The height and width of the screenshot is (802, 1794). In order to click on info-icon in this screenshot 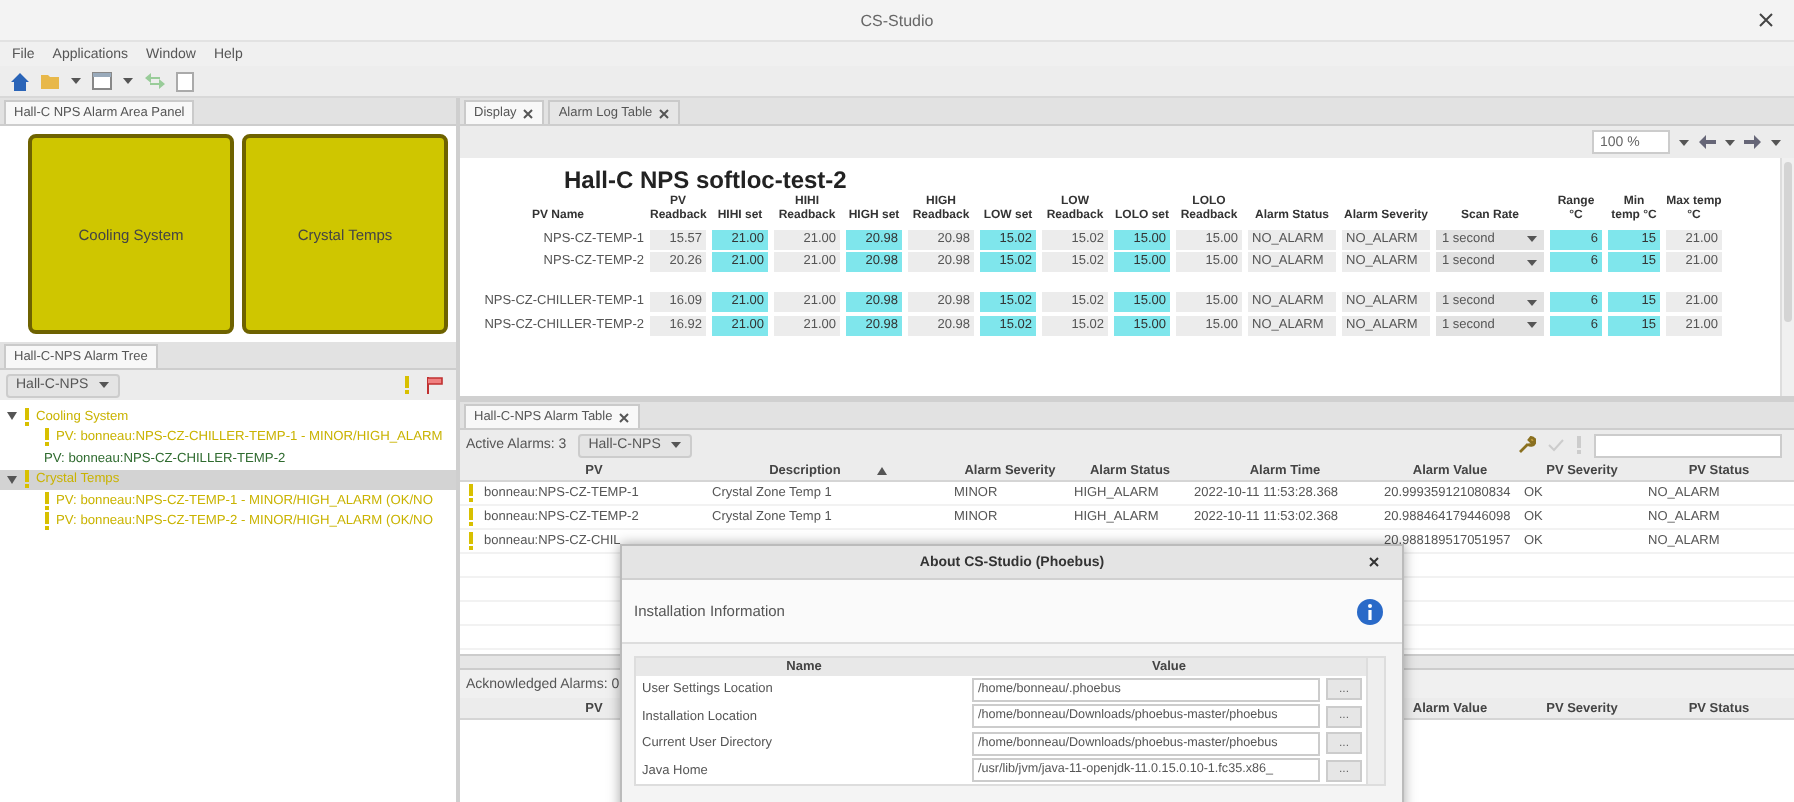, I will do `click(1370, 611)`.